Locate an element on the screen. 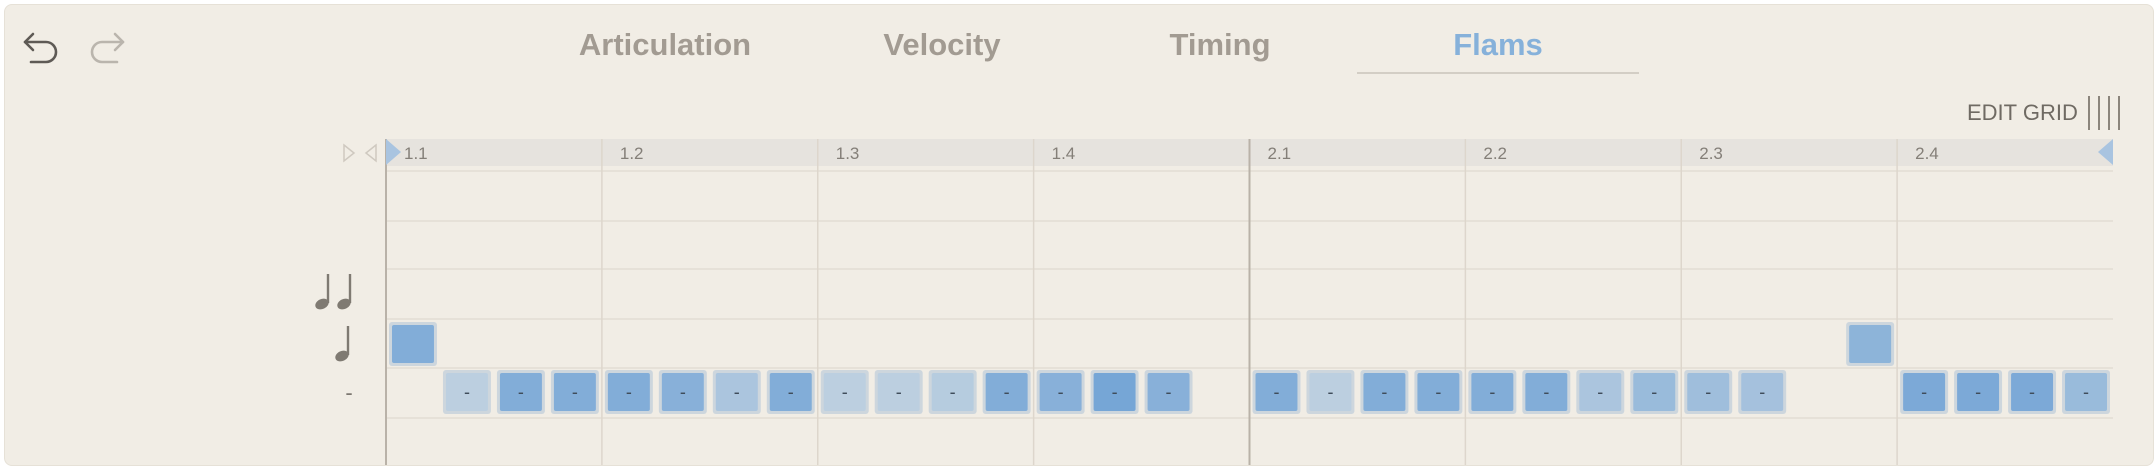  beat-label: 1.1 is located at coordinates (416, 153).